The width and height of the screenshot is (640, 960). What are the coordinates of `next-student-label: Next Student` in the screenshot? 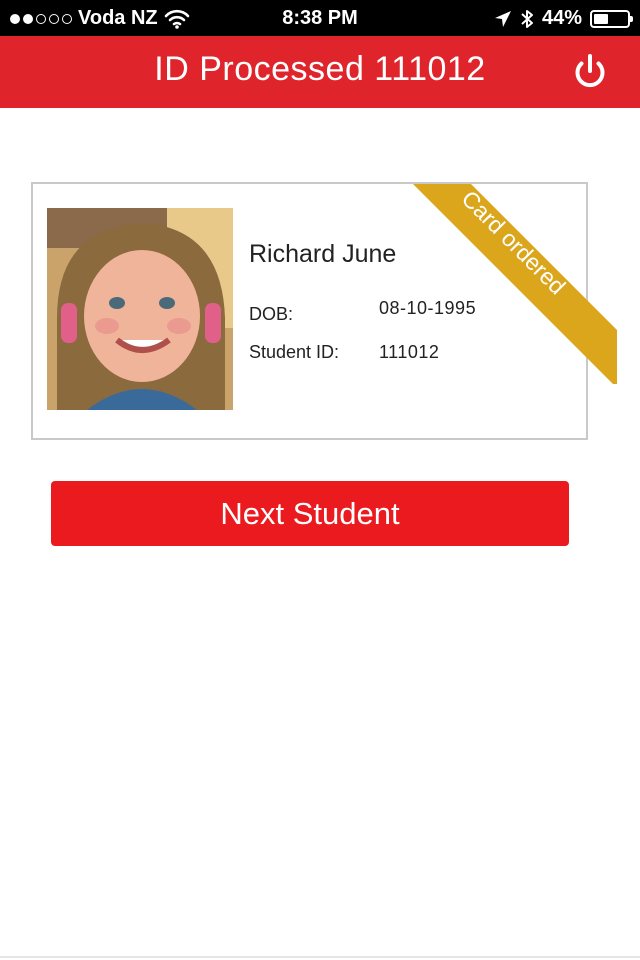 It's located at (310, 513).